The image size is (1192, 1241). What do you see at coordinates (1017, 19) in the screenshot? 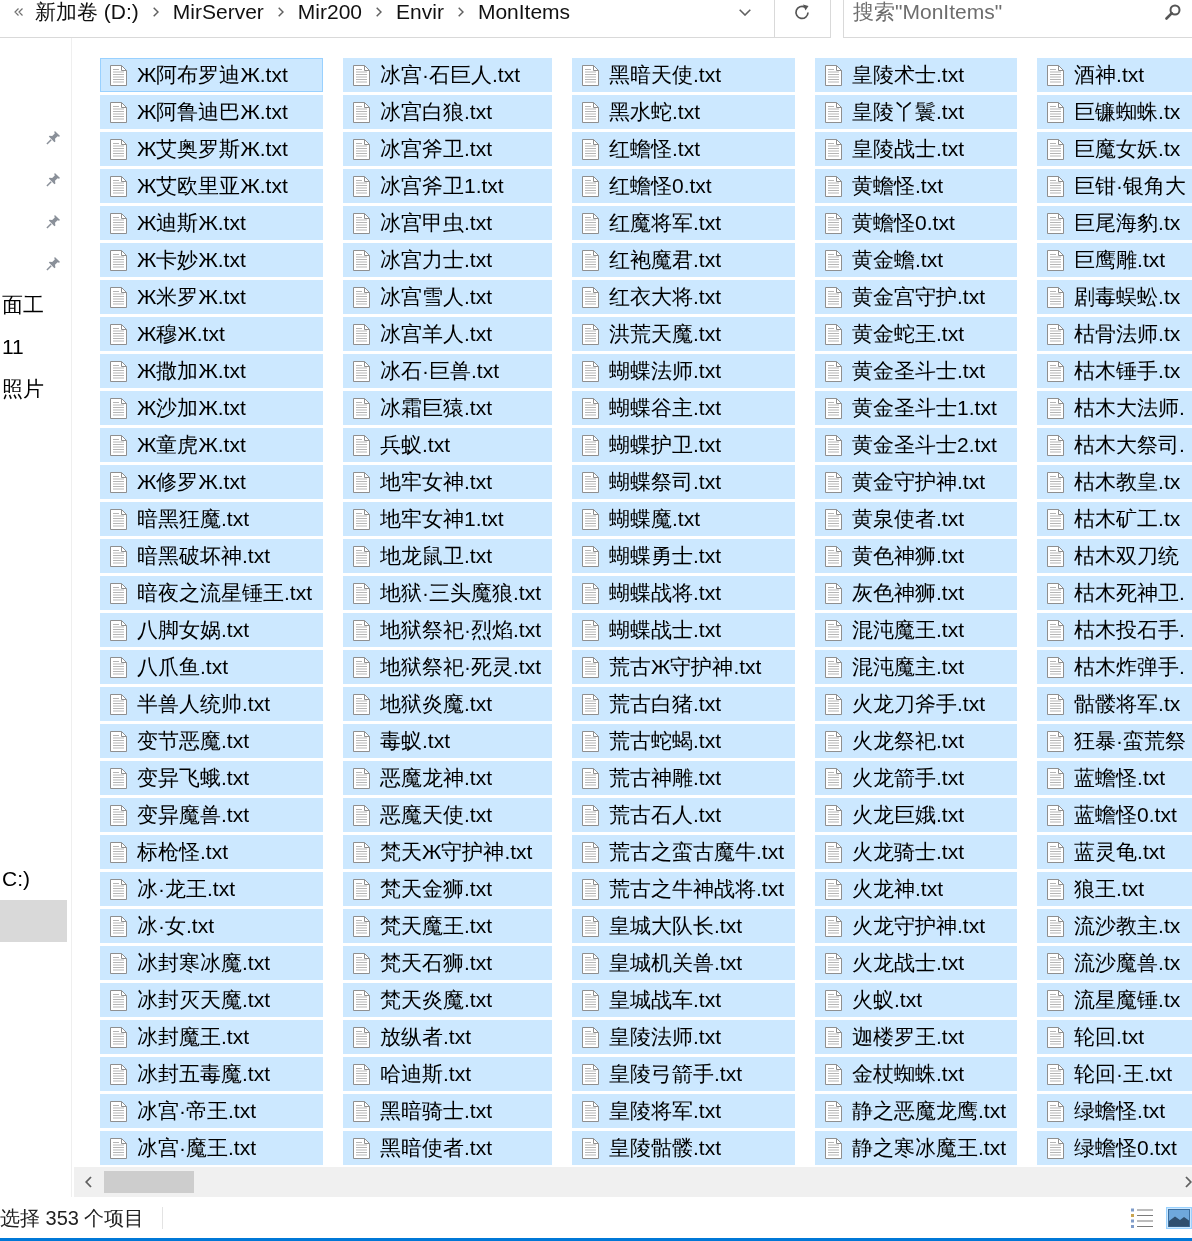
I see `search-field: 搜索"MonItems"` at bounding box center [1017, 19].